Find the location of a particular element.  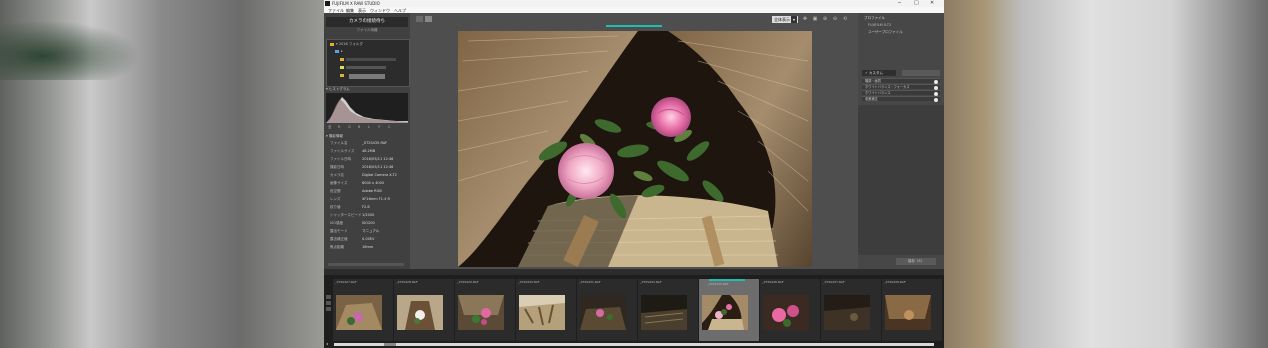

info-row: レンズ XF16mm F1.4 R is located at coordinates (360, 199).